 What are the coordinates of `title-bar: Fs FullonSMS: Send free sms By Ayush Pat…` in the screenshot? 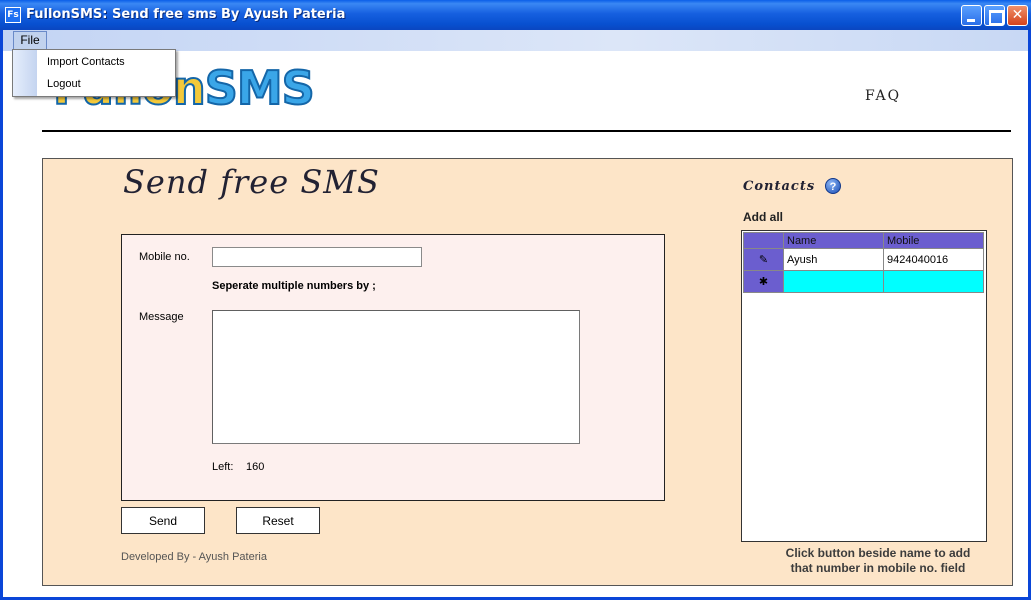 It's located at (515, 15).